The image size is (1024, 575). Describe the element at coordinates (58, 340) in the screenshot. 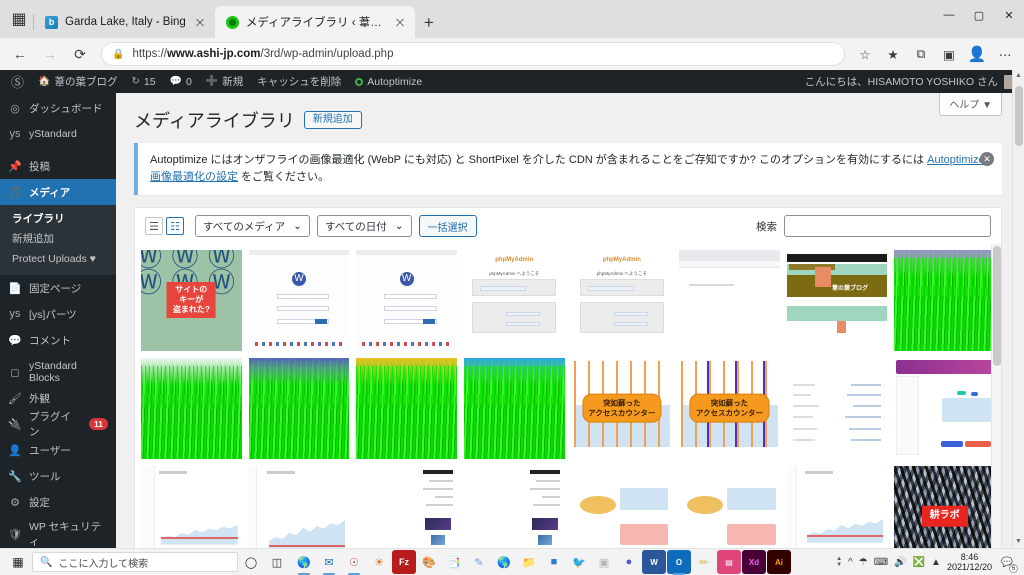

I see `sidebar-item-comments: 💬 コメント` at that location.